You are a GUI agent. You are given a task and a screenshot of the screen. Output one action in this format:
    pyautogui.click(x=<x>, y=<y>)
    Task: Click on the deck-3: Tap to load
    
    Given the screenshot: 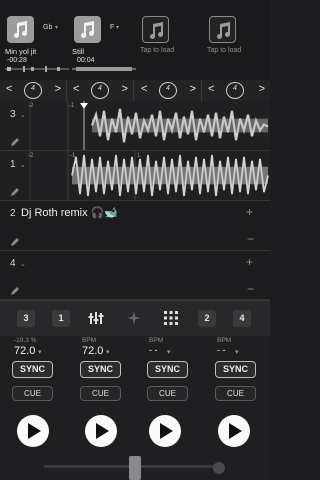 What is the action you would take?
    pyautogui.click(x=173, y=47)
    